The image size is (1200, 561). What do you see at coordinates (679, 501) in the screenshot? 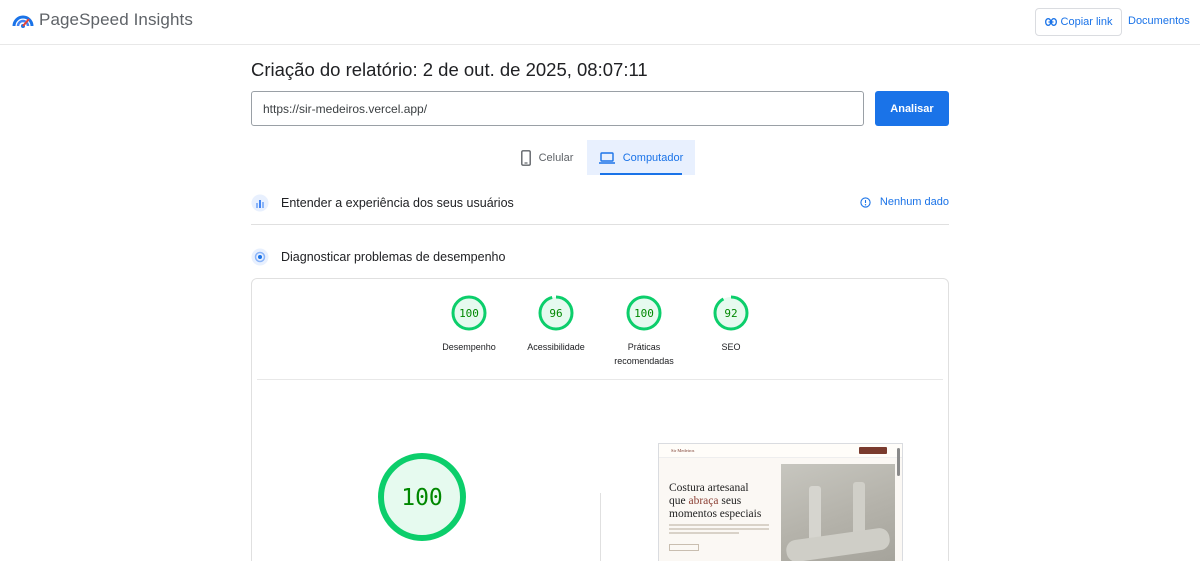
I see `screenshot-heading-que: que` at bounding box center [679, 501].